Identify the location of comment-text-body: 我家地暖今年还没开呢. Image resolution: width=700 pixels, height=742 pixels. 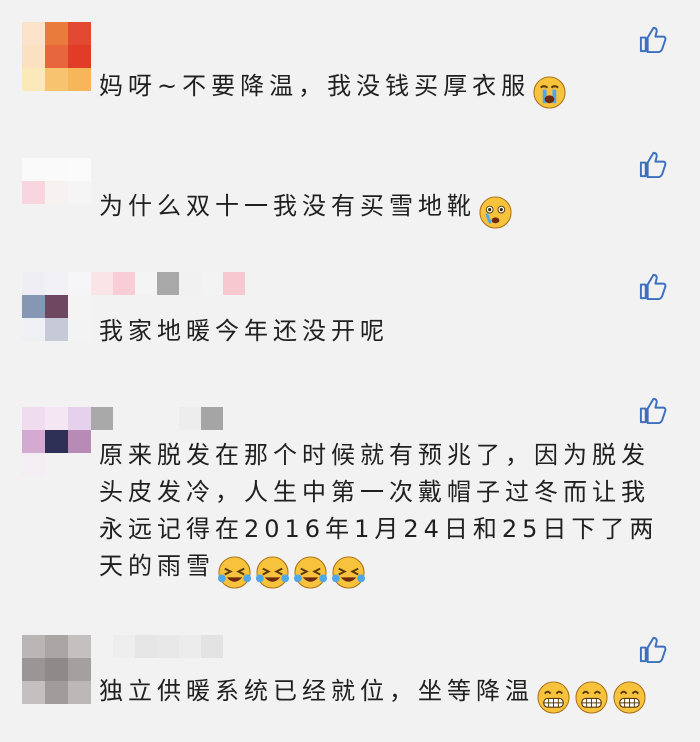
(244, 331).